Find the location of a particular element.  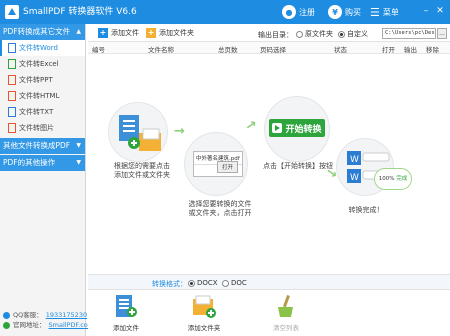

section-label: PDF转换成其它文件 is located at coordinates (37, 31).